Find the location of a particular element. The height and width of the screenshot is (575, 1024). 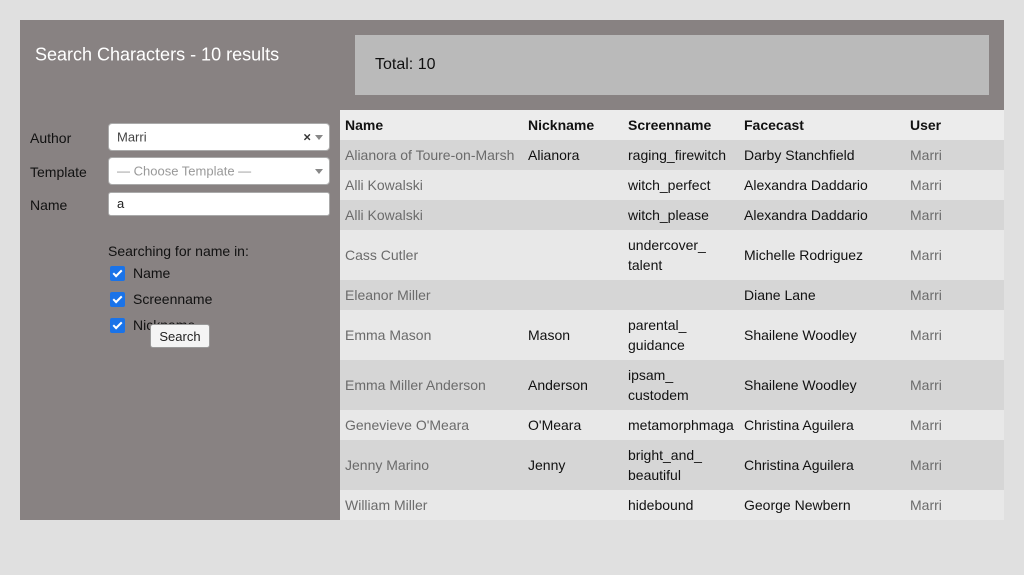

name-row: Name a is located at coordinates (180, 205).